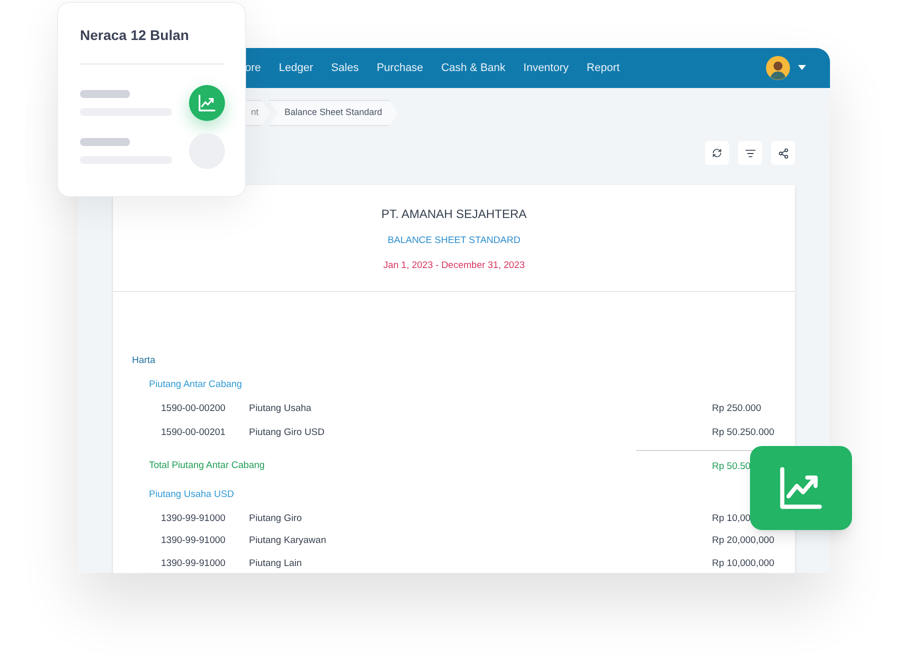 This screenshot has width=906, height=664. What do you see at coordinates (287, 433) in the screenshot?
I see `account-name: Piutang Giro USD` at bounding box center [287, 433].